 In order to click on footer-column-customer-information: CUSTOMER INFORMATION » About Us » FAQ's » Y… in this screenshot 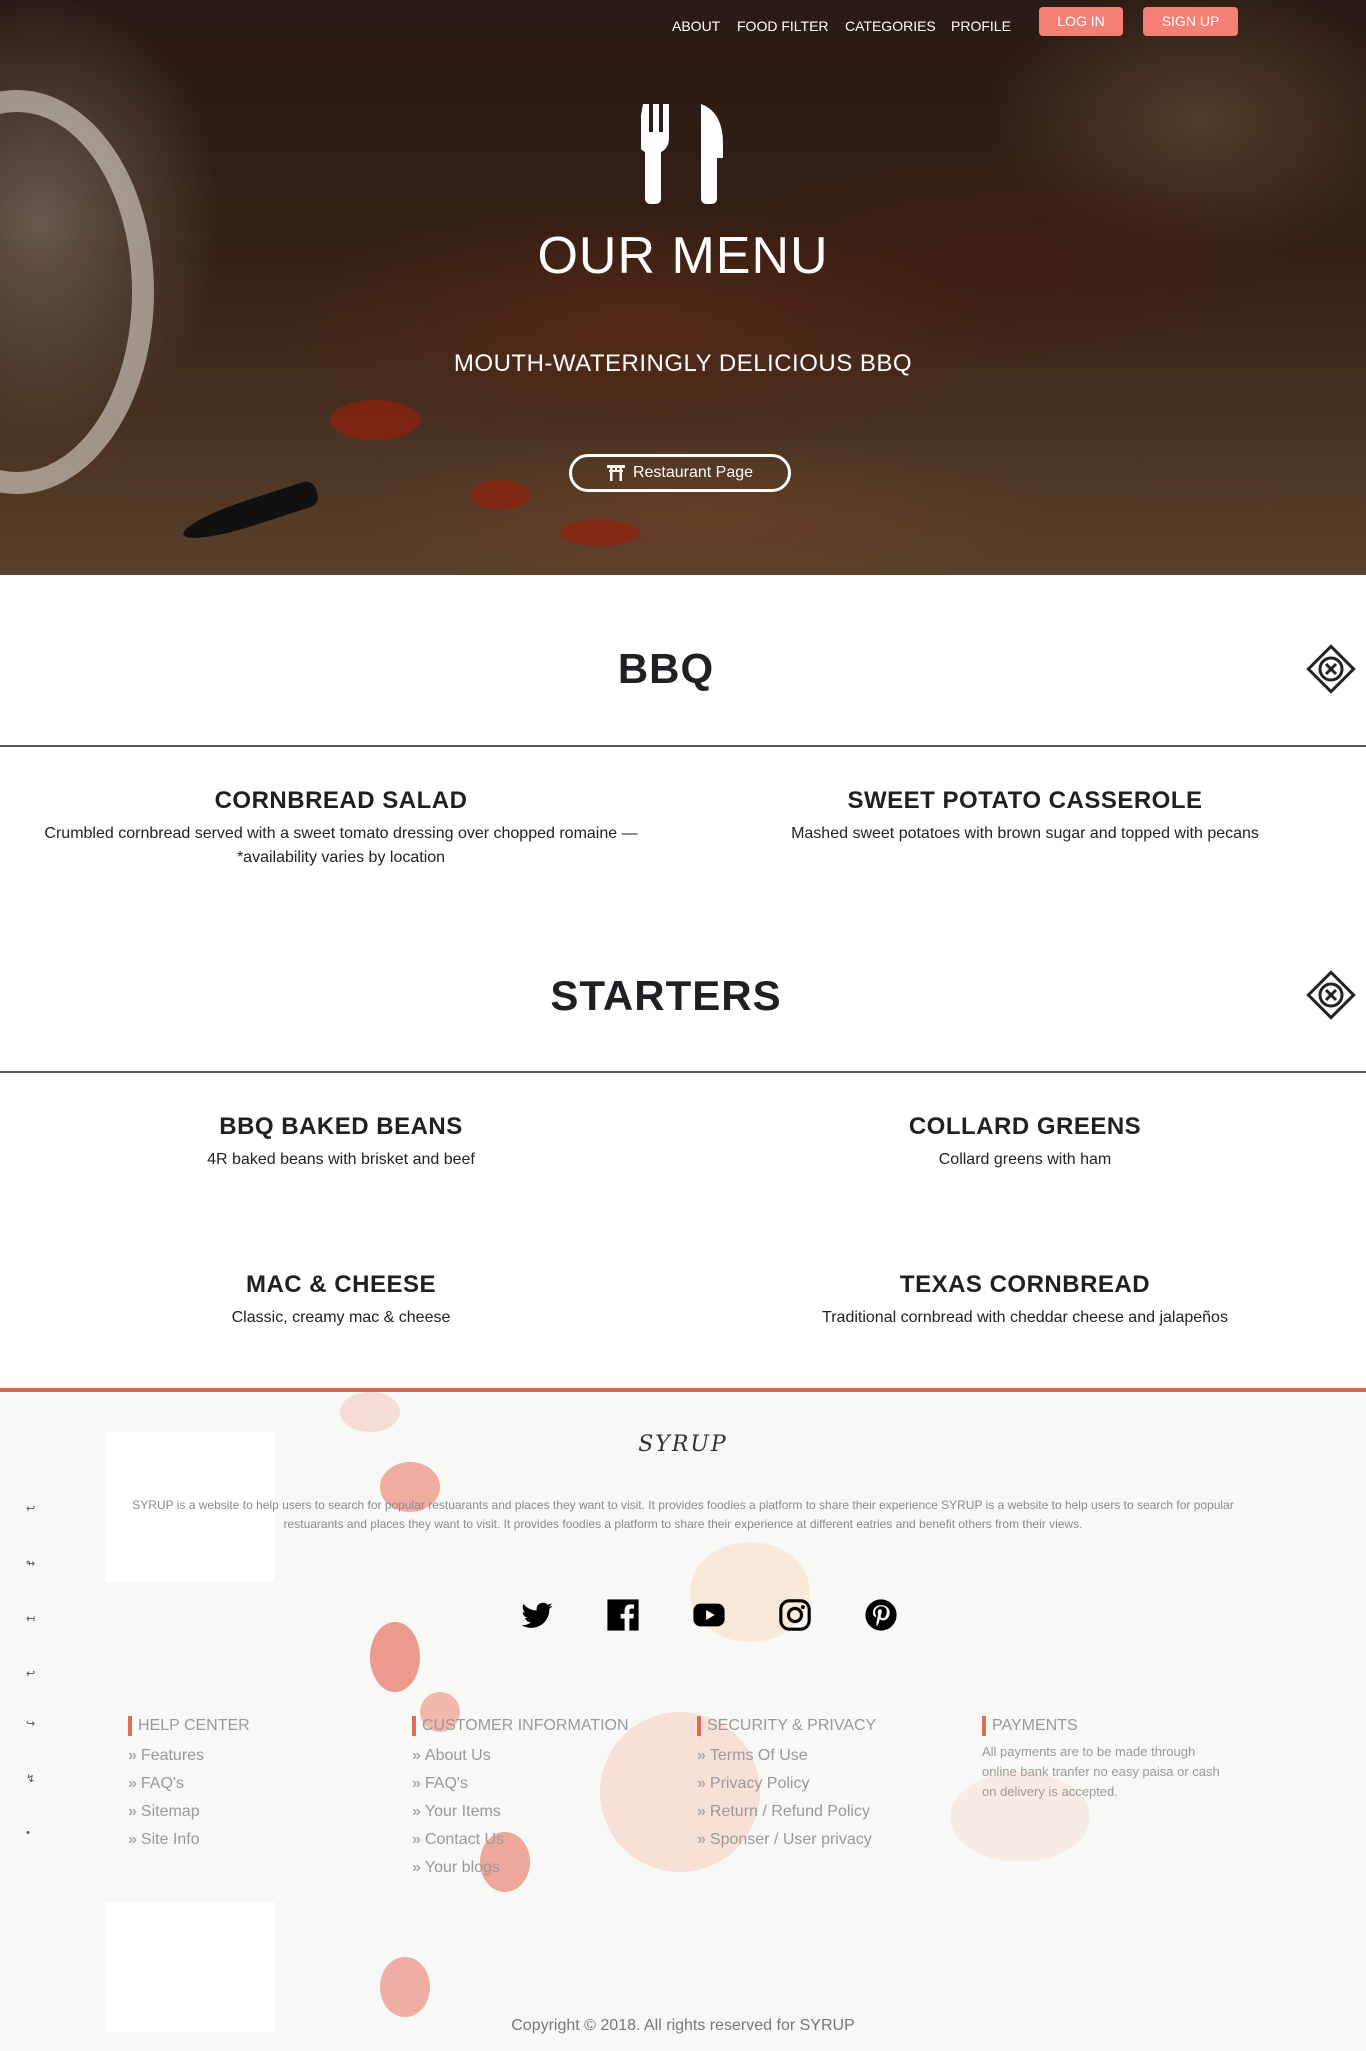, I will do `click(537, 1799)`.